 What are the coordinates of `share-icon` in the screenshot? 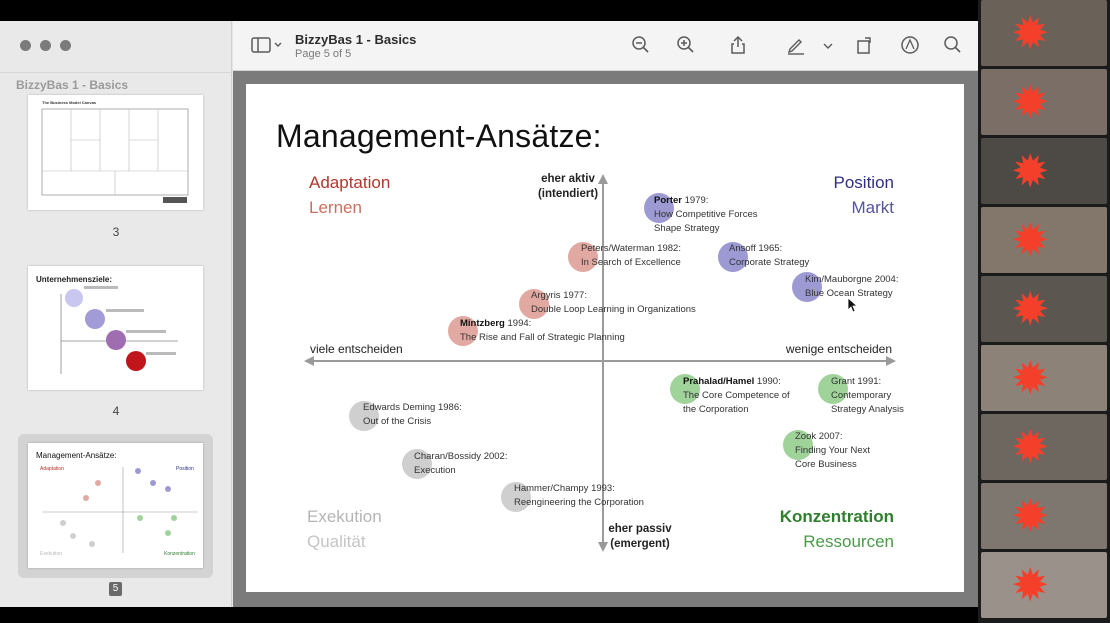 It's located at (738, 45).